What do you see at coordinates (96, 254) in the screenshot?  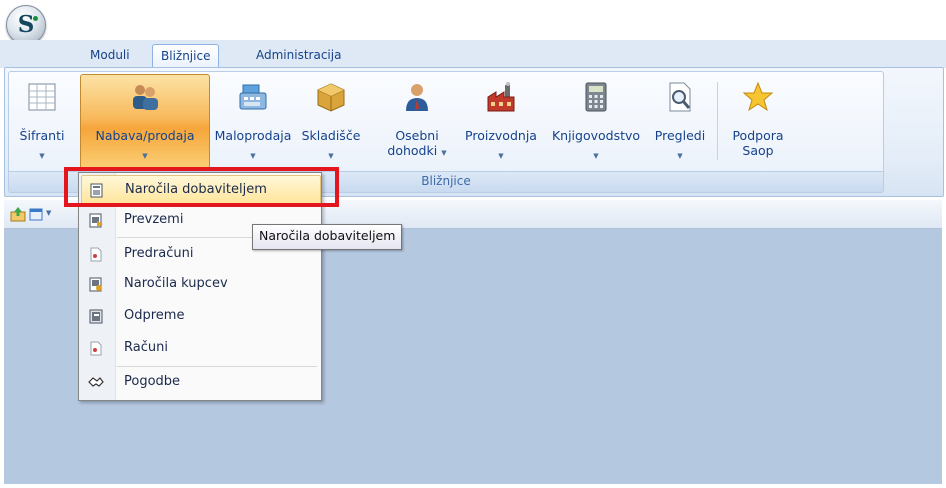 I see `quote-icon` at bounding box center [96, 254].